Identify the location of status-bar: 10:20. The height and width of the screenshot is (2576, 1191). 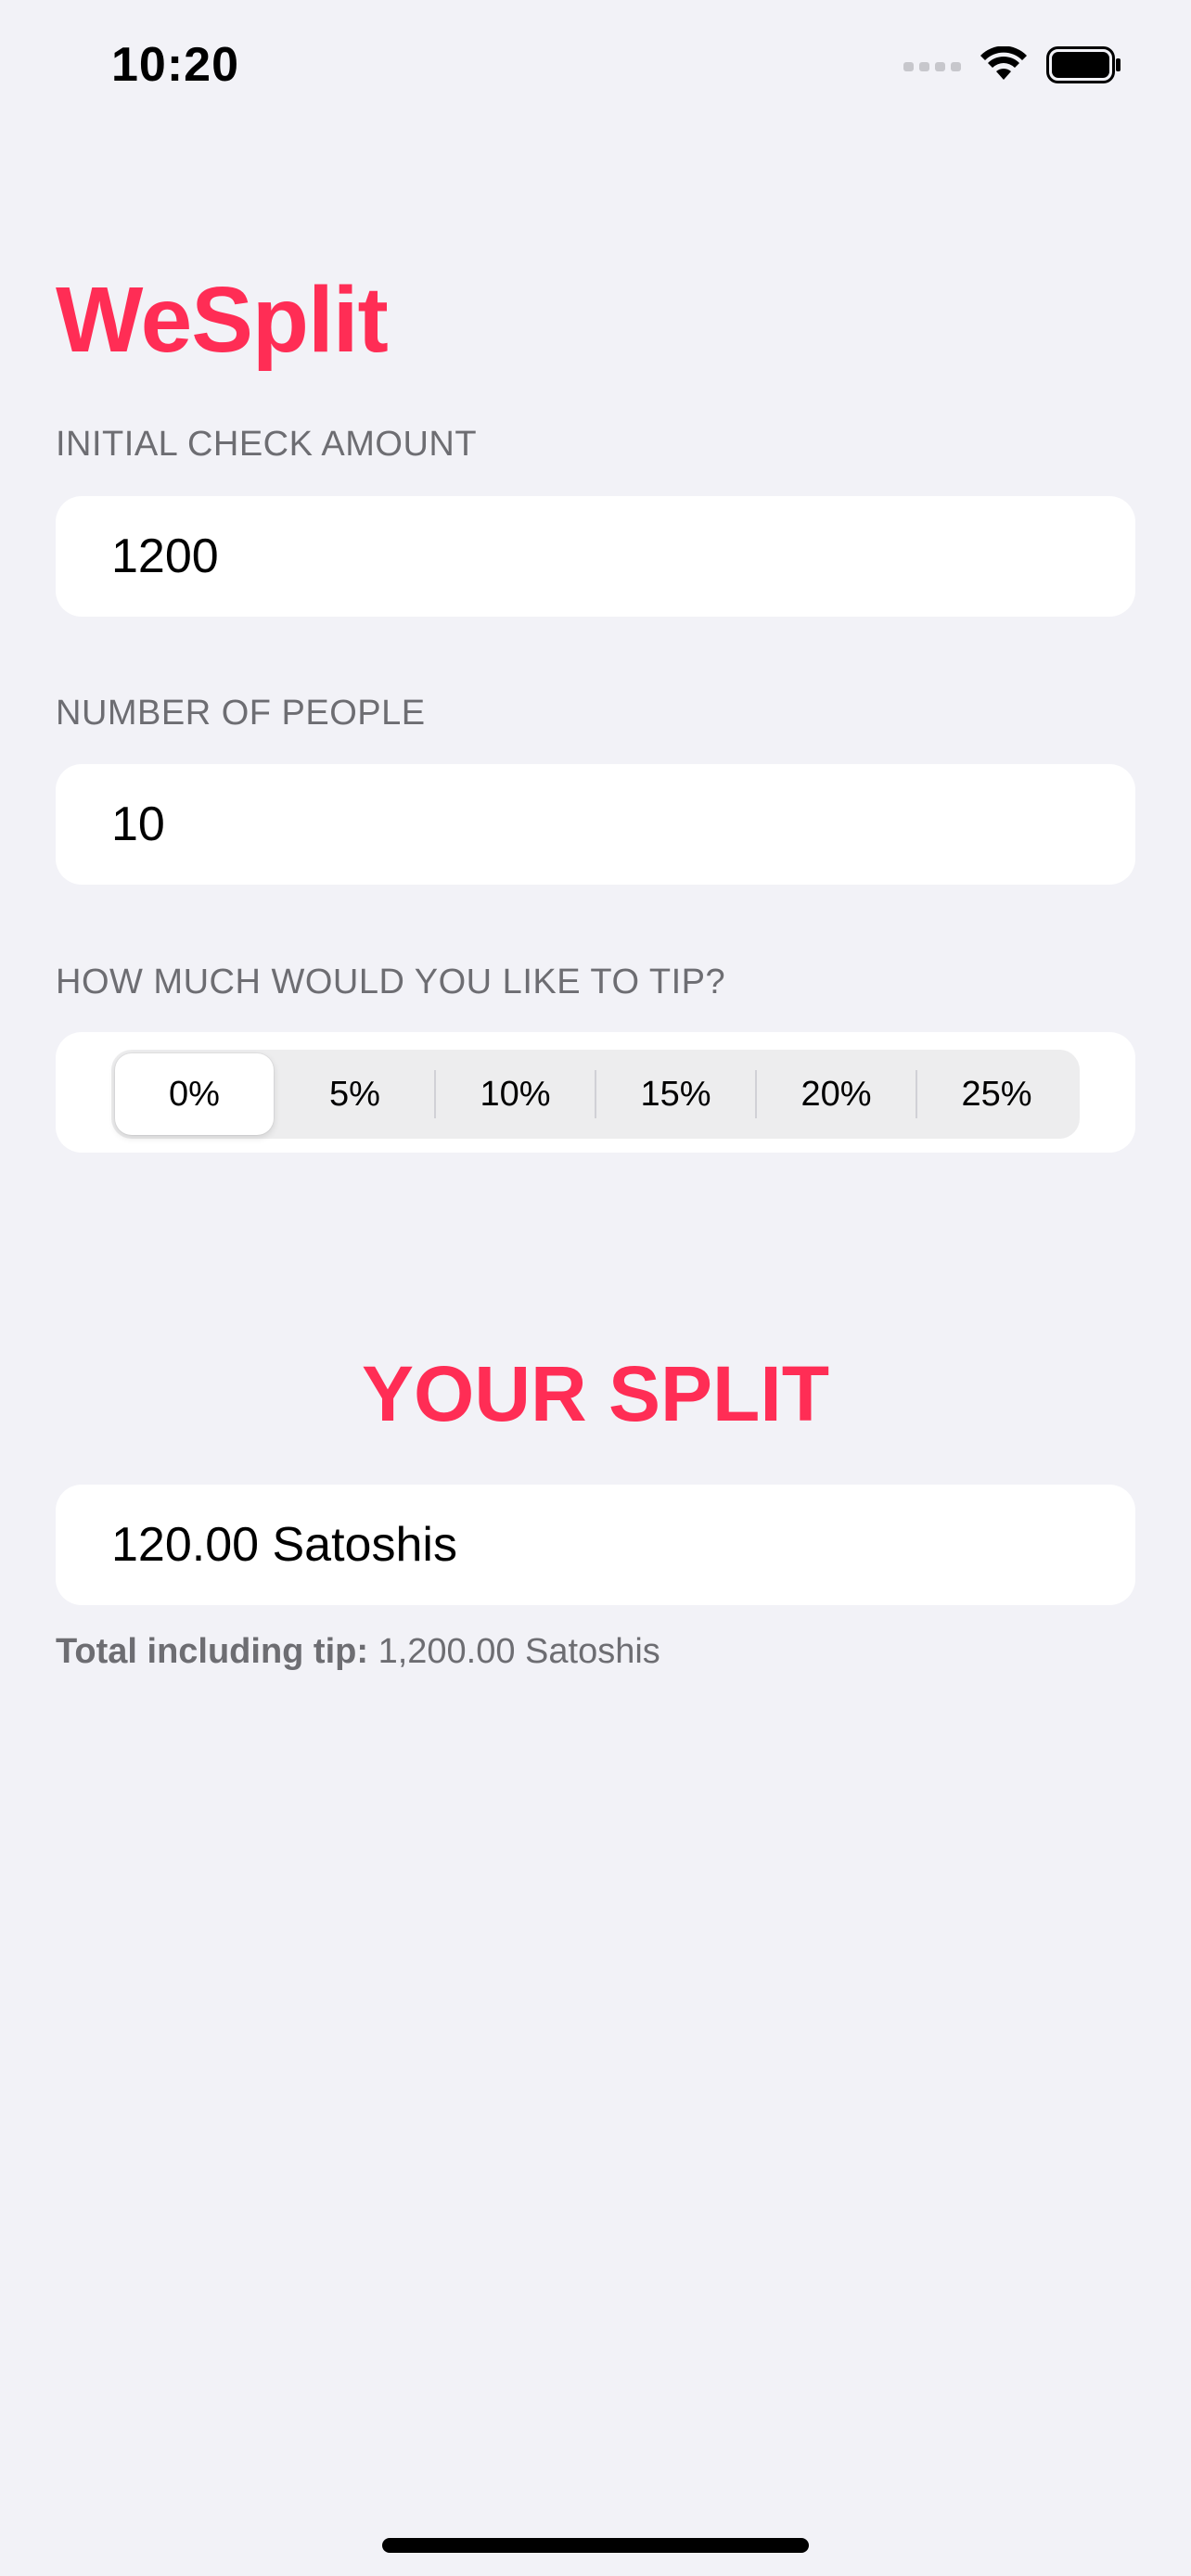
(595, 69).